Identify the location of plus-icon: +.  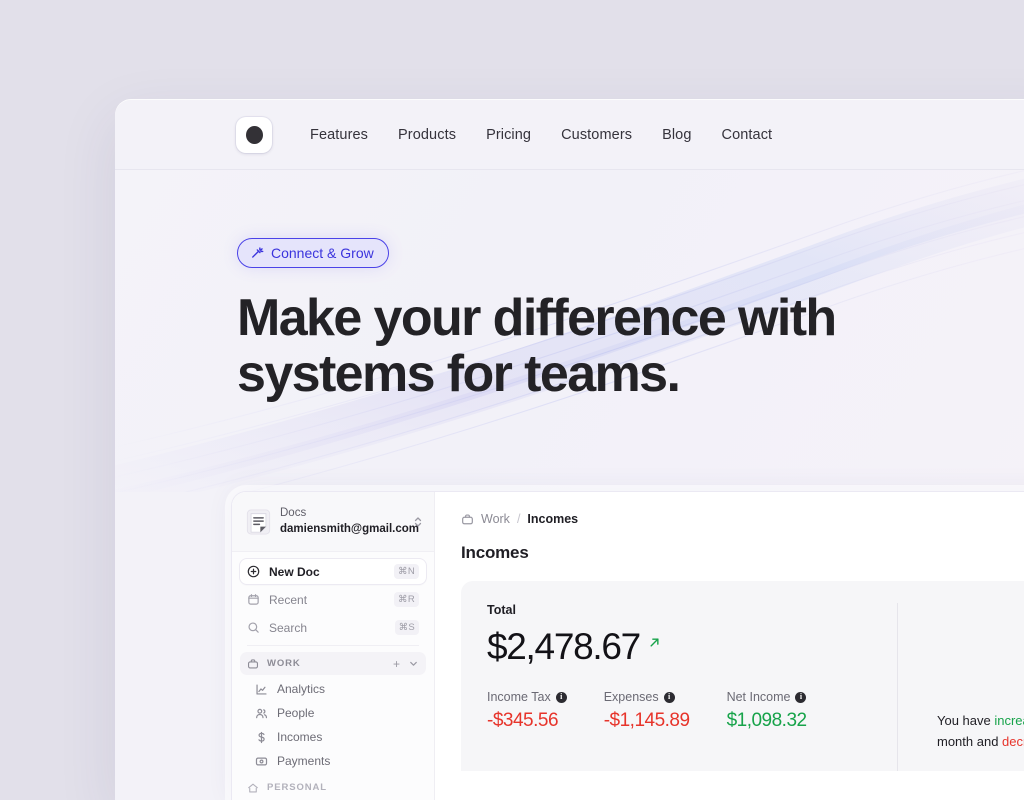
(396, 664).